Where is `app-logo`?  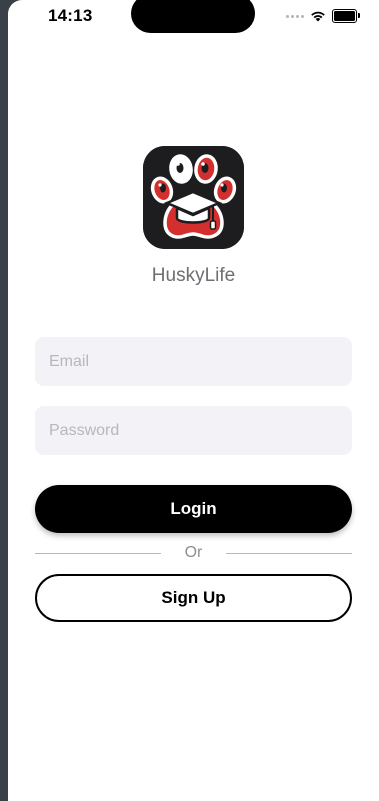 app-logo is located at coordinates (193, 197).